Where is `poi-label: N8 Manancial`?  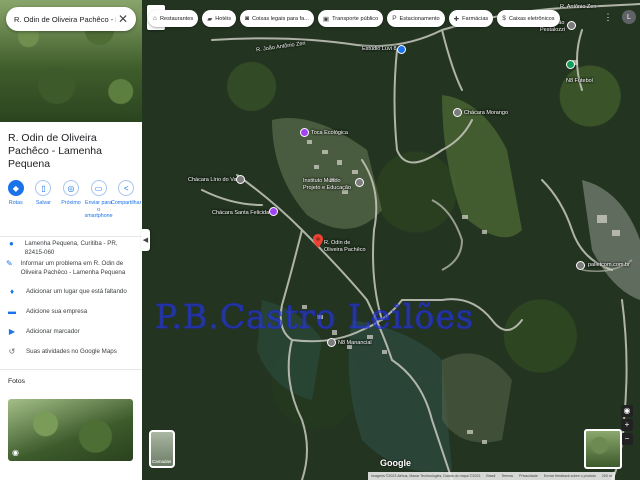 poi-label: N8 Manancial is located at coordinates (355, 343).